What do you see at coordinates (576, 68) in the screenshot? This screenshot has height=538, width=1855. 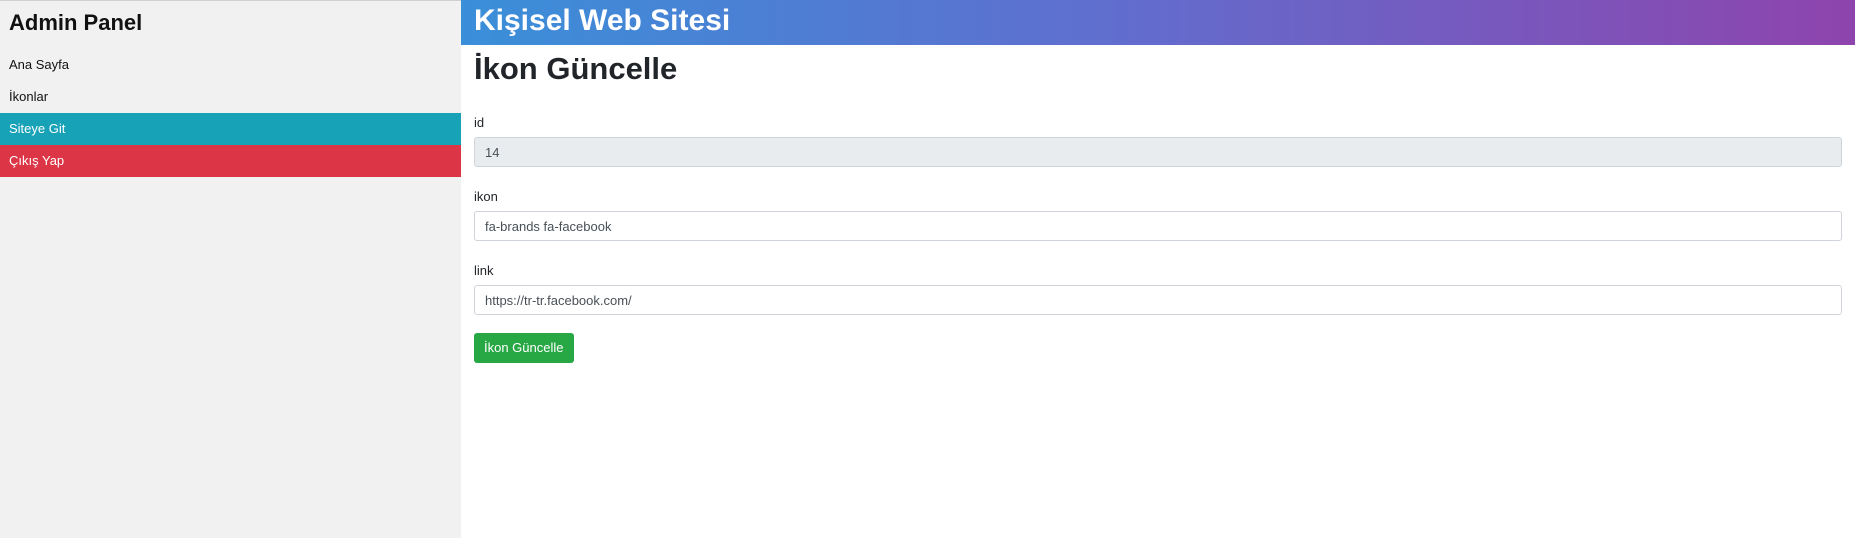 I see `page-title: İkon Güncelle` at bounding box center [576, 68].